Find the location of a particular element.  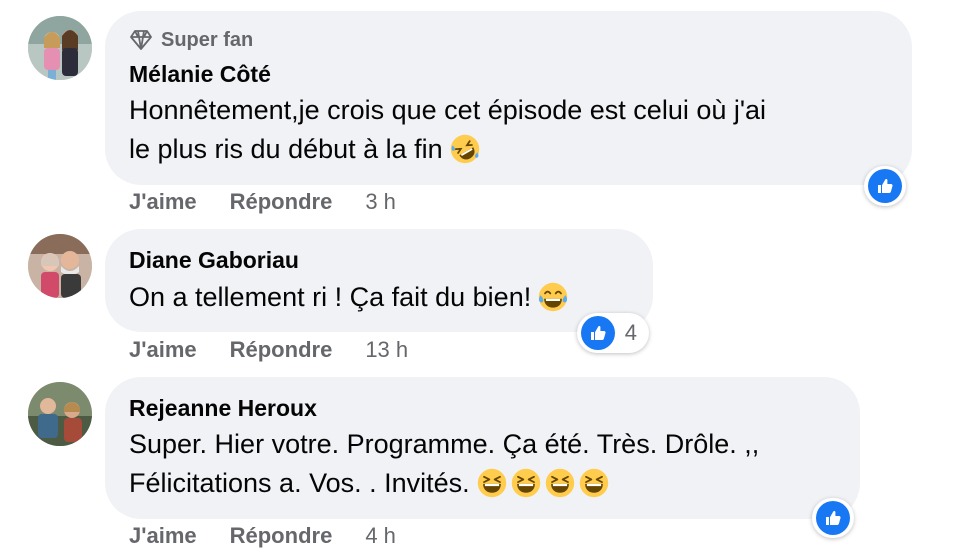

comment-timestamp: 4 h is located at coordinates (380, 536).